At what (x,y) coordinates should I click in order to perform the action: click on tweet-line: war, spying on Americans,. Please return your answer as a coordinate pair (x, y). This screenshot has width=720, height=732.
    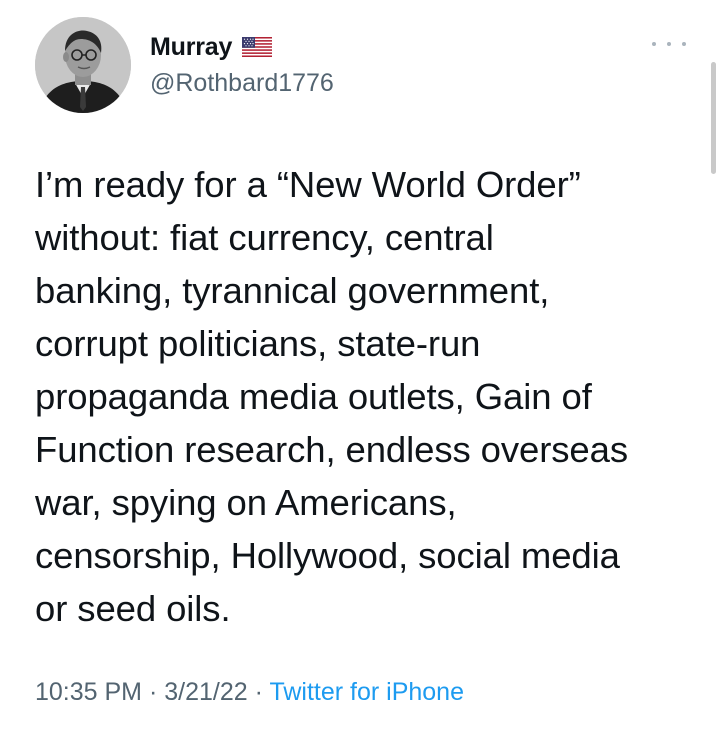
    Looking at the image, I should click on (246, 502).